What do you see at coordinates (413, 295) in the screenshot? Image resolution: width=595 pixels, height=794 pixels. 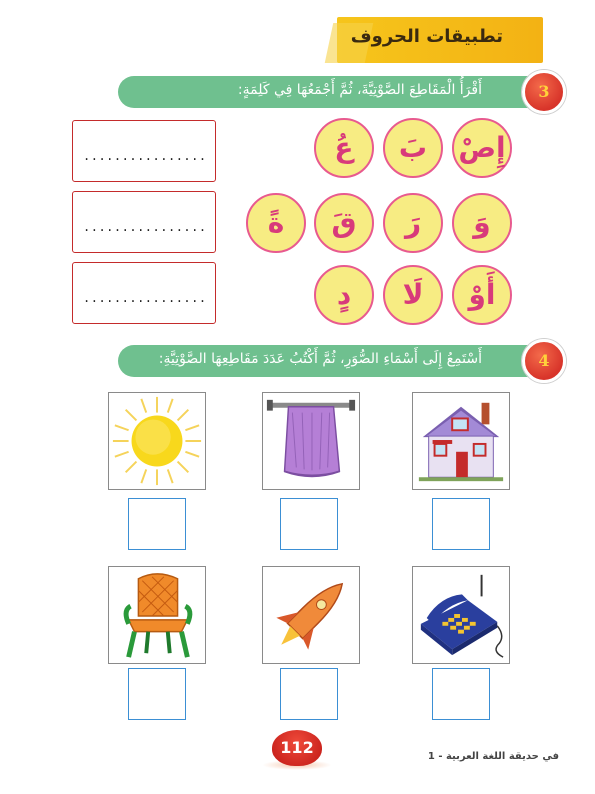 I see `syllable-circle: لَا` at bounding box center [413, 295].